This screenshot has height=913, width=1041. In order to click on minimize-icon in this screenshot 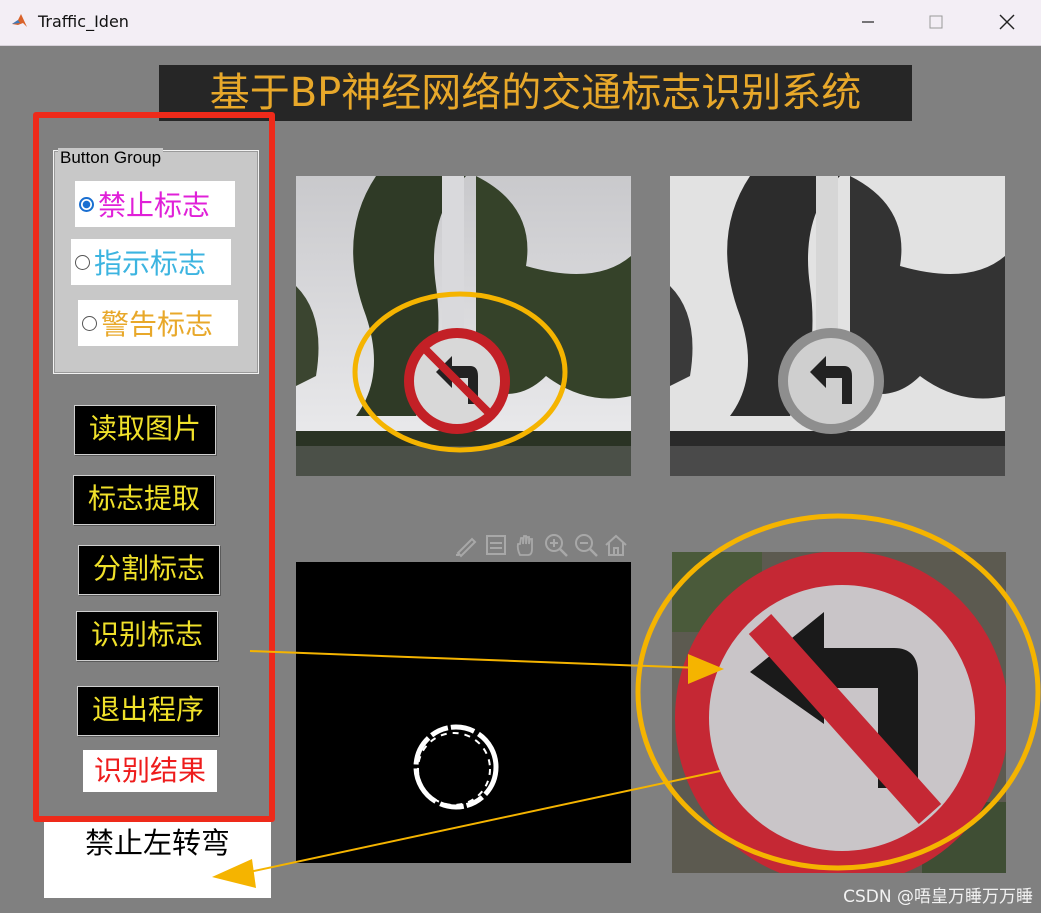, I will do `click(868, 22)`.